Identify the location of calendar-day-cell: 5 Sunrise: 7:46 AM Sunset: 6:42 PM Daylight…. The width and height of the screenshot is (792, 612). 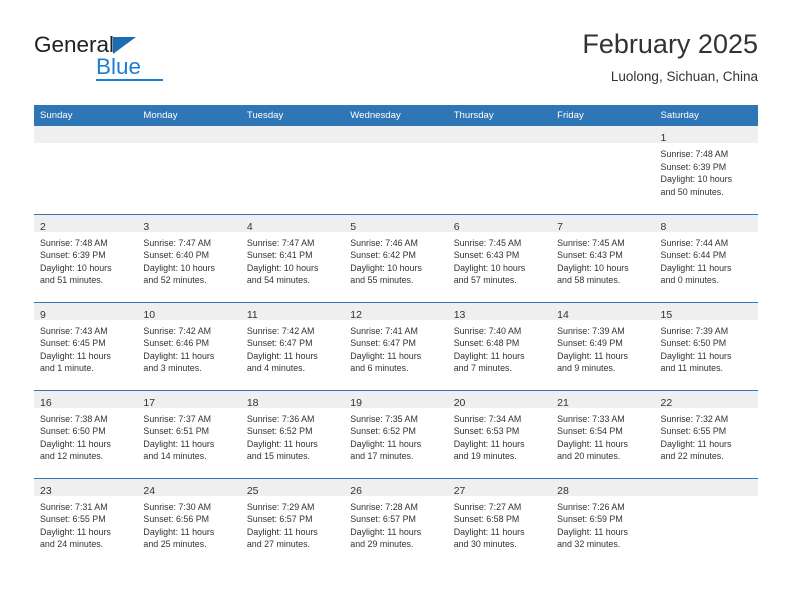
(396, 257).